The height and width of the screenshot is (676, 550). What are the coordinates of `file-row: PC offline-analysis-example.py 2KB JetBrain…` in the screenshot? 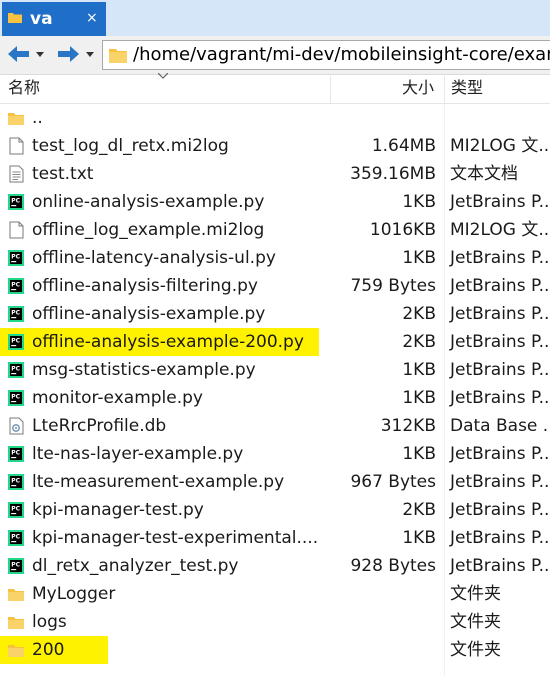 It's located at (275, 314).